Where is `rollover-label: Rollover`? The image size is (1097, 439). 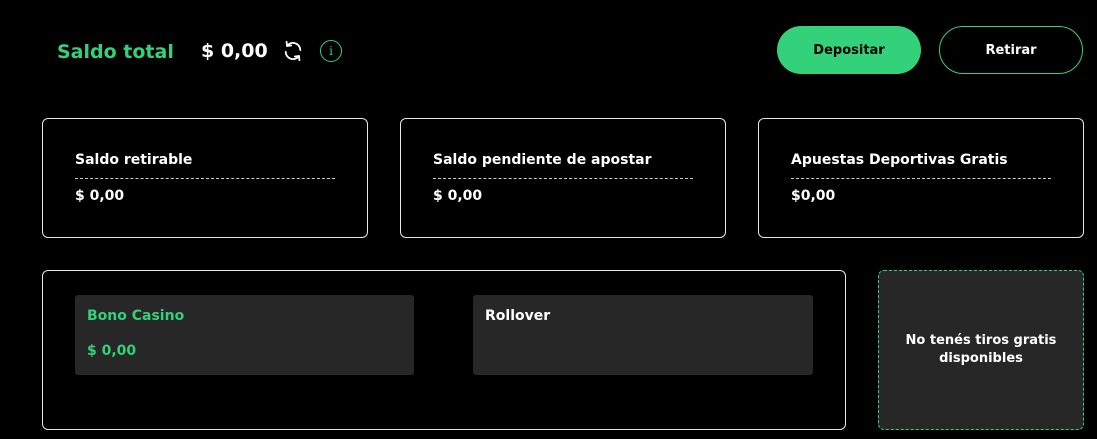 rollover-label: Rollover is located at coordinates (518, 316).